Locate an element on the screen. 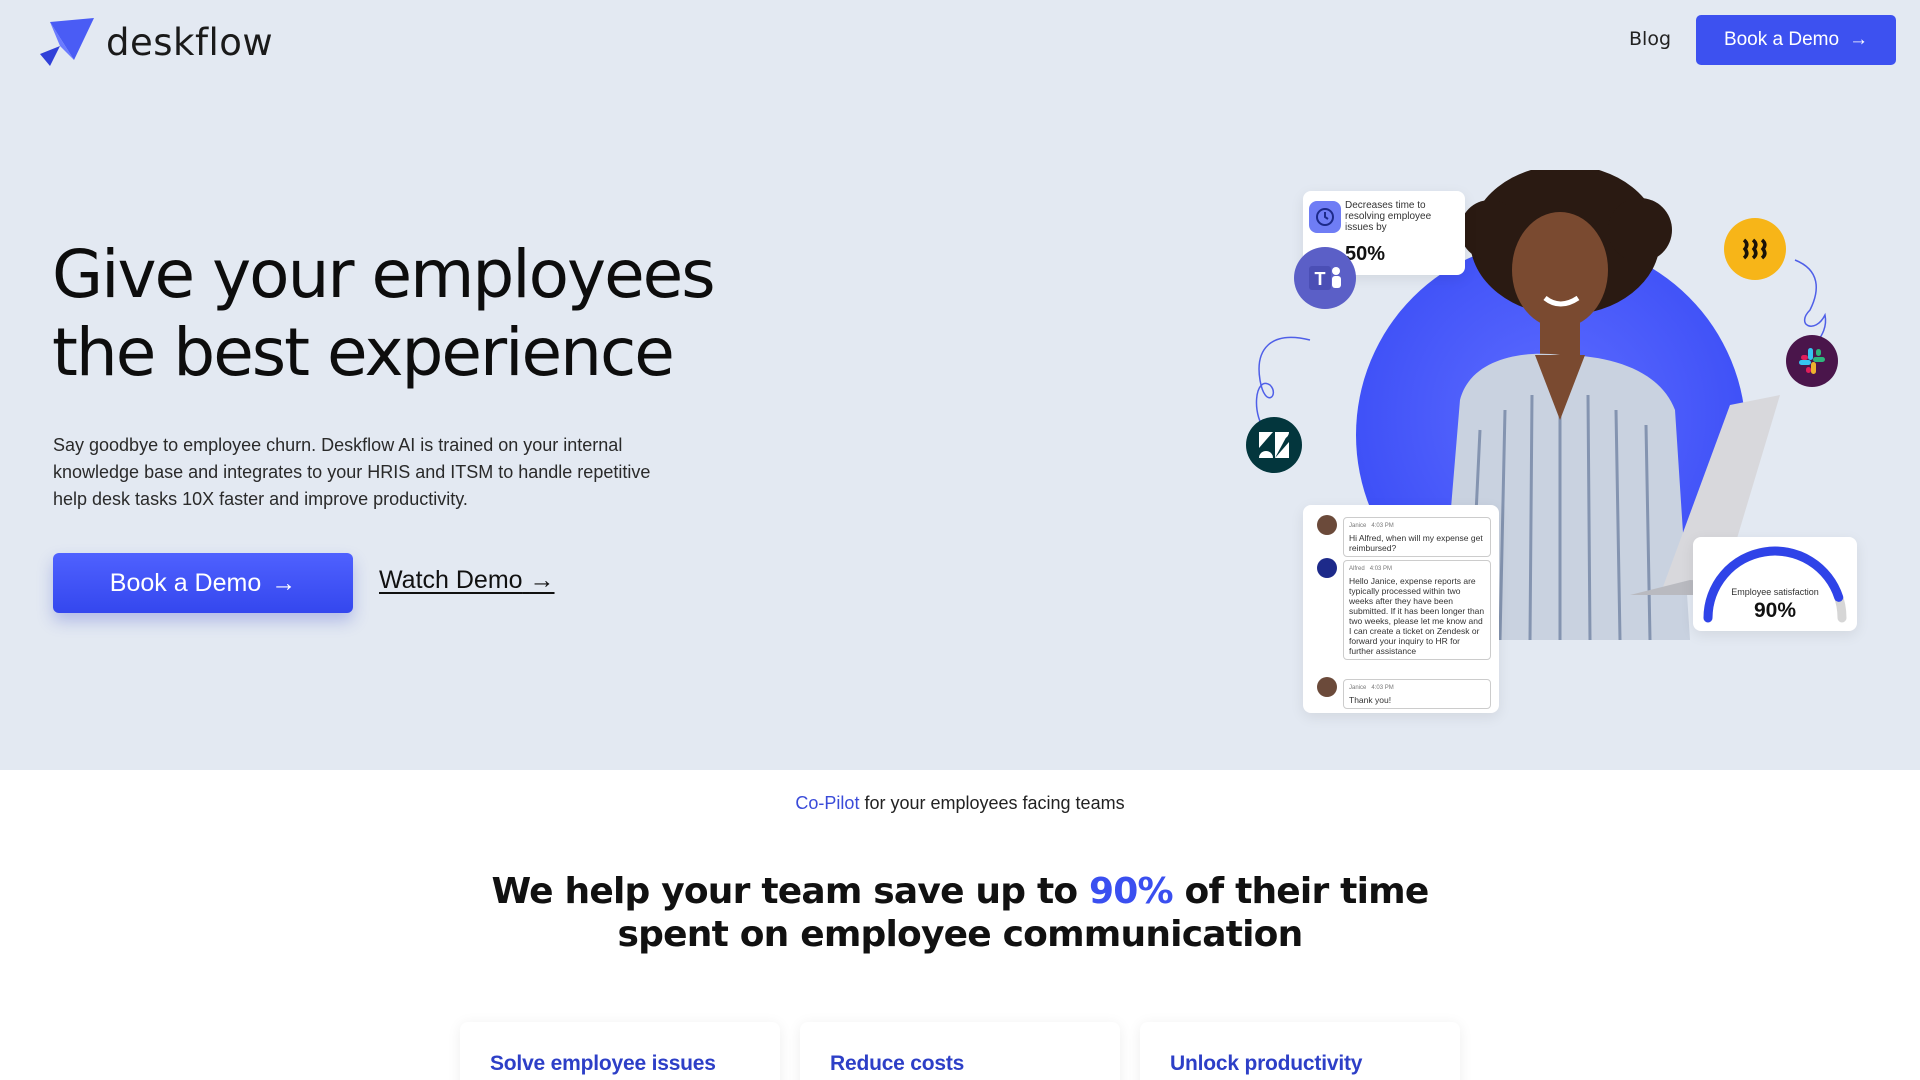 The image size is (1920, 1080). feature-card-solve-issues: Solve employee issues is located at coordinates (620, 1051).